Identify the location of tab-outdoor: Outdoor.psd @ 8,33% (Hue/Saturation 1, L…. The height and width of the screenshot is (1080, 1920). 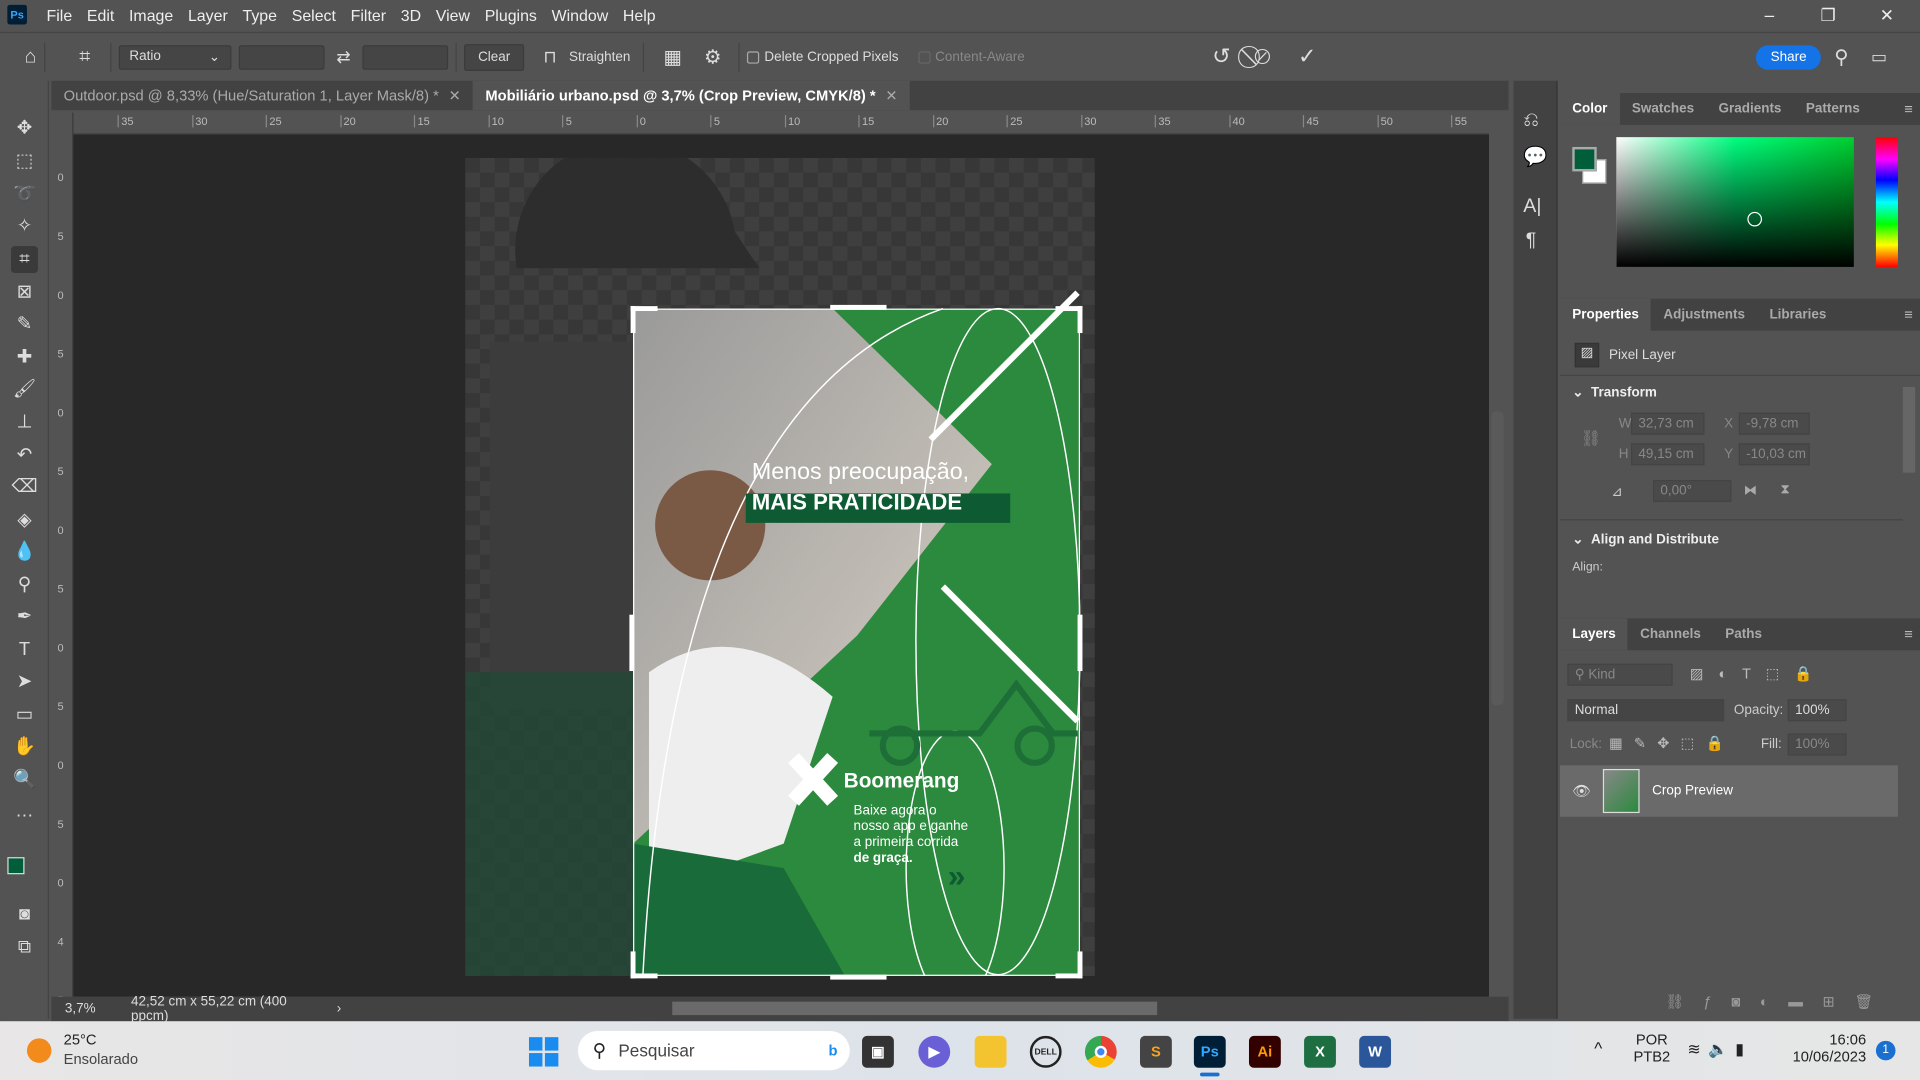
(262, 95).